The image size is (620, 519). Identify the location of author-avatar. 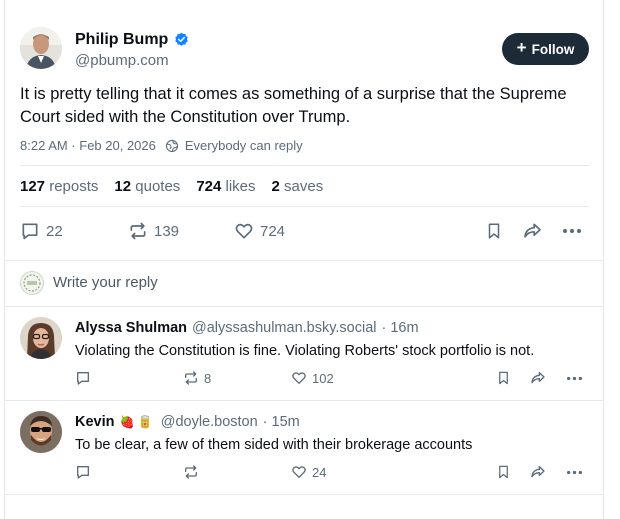
(41, 48).